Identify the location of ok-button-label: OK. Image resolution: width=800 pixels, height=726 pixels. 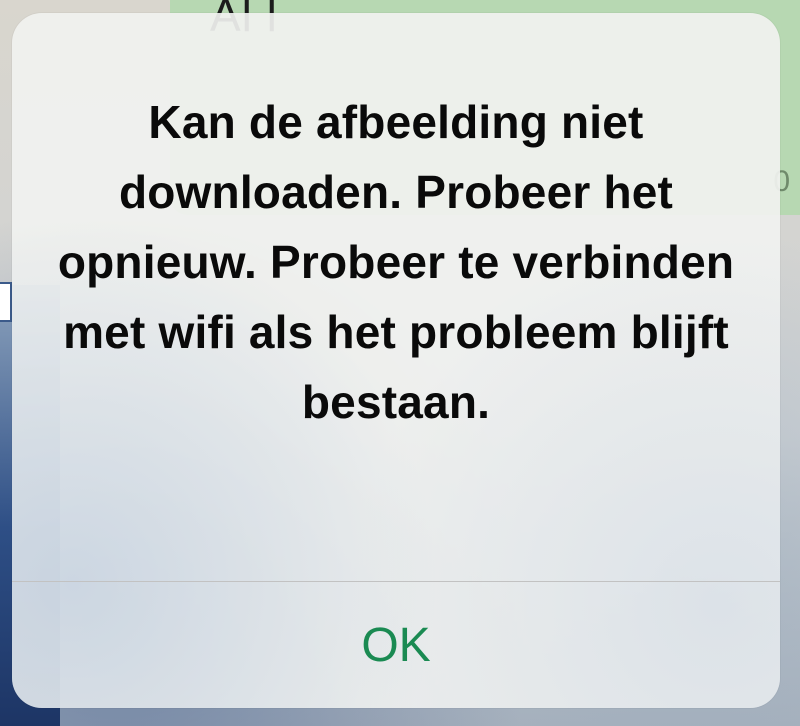
(396, 645).